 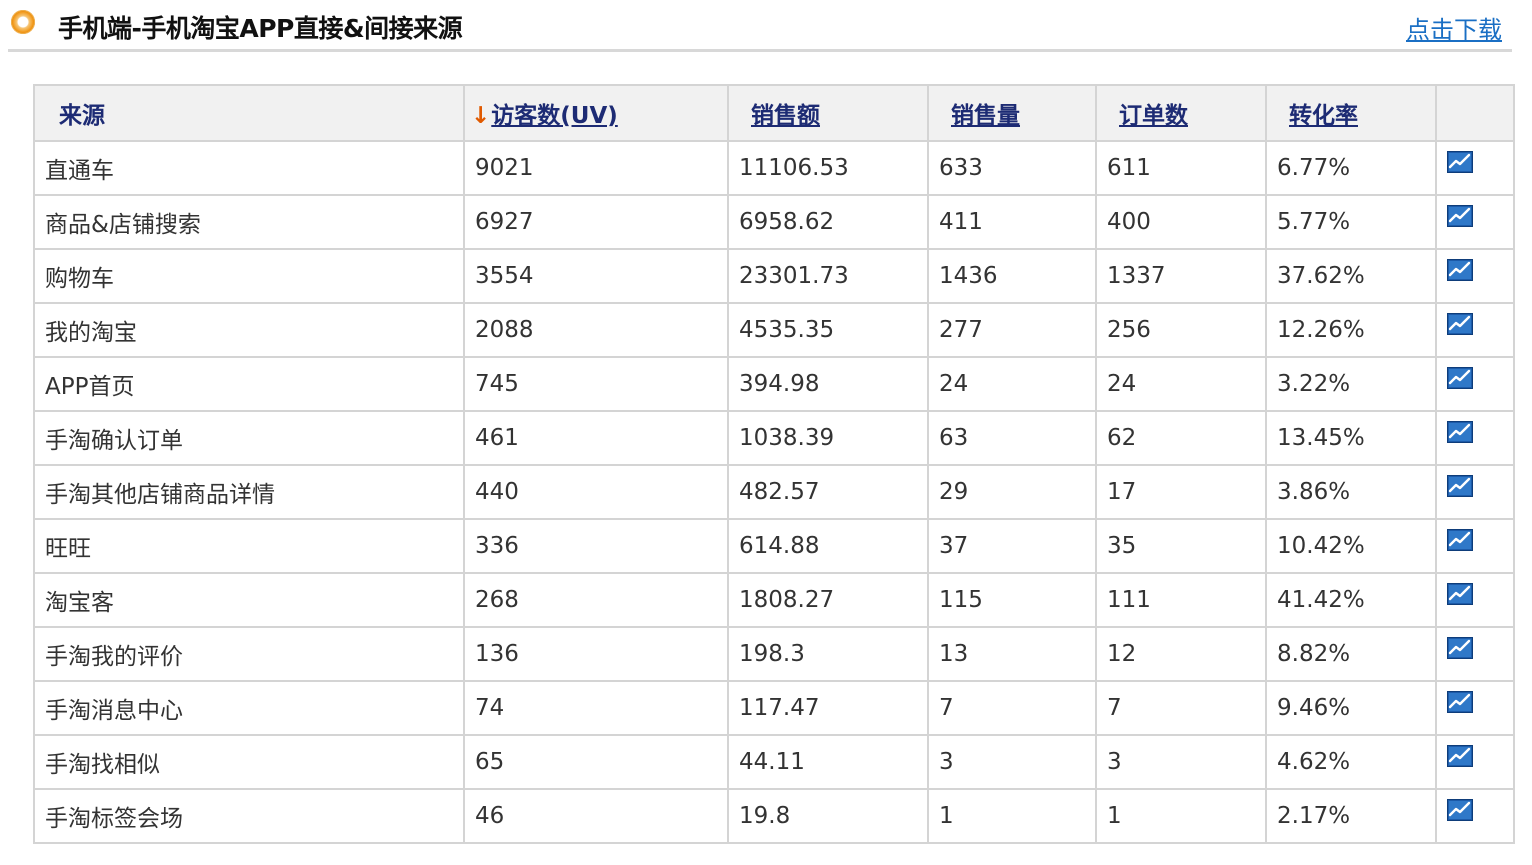 I want to click on visitors-cell: 2088, so click(x=596, y=330).